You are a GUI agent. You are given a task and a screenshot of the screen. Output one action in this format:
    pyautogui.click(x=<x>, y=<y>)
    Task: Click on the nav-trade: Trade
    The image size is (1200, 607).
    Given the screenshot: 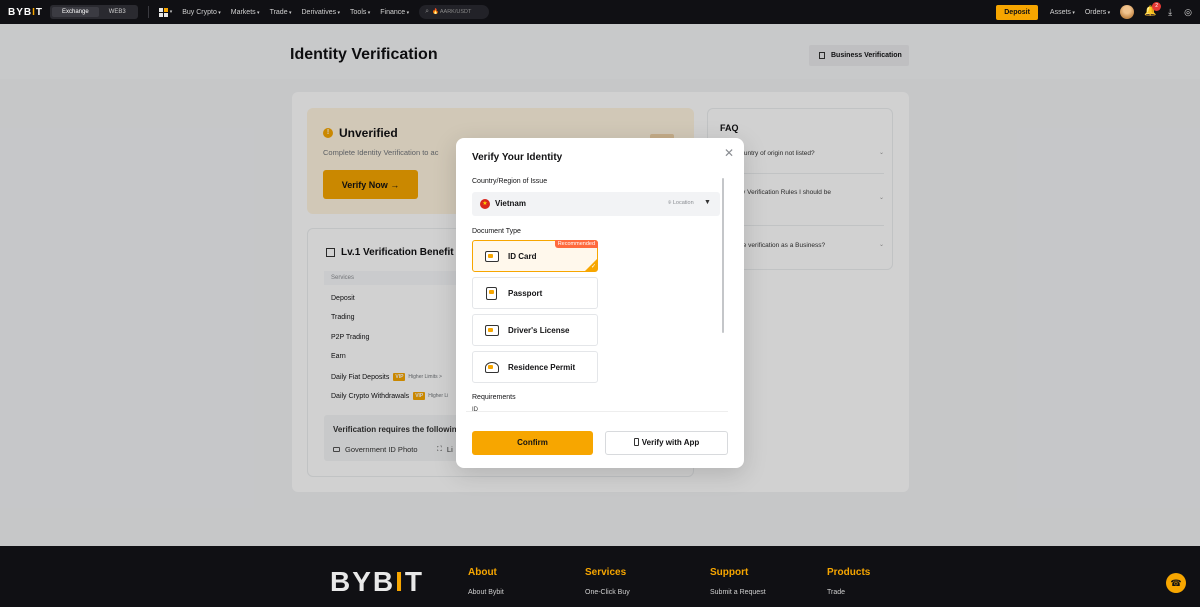 What is the action you would take?
    pyautogui.click(x=281, y=12)
    